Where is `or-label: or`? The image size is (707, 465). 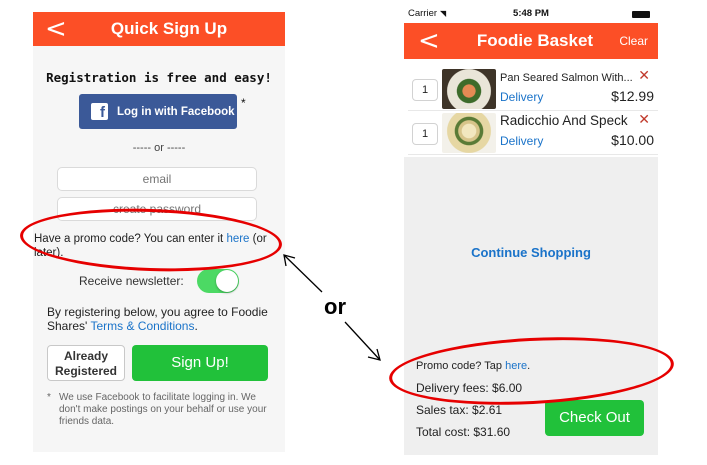
or-label: or is located at coordinates (335, 306).